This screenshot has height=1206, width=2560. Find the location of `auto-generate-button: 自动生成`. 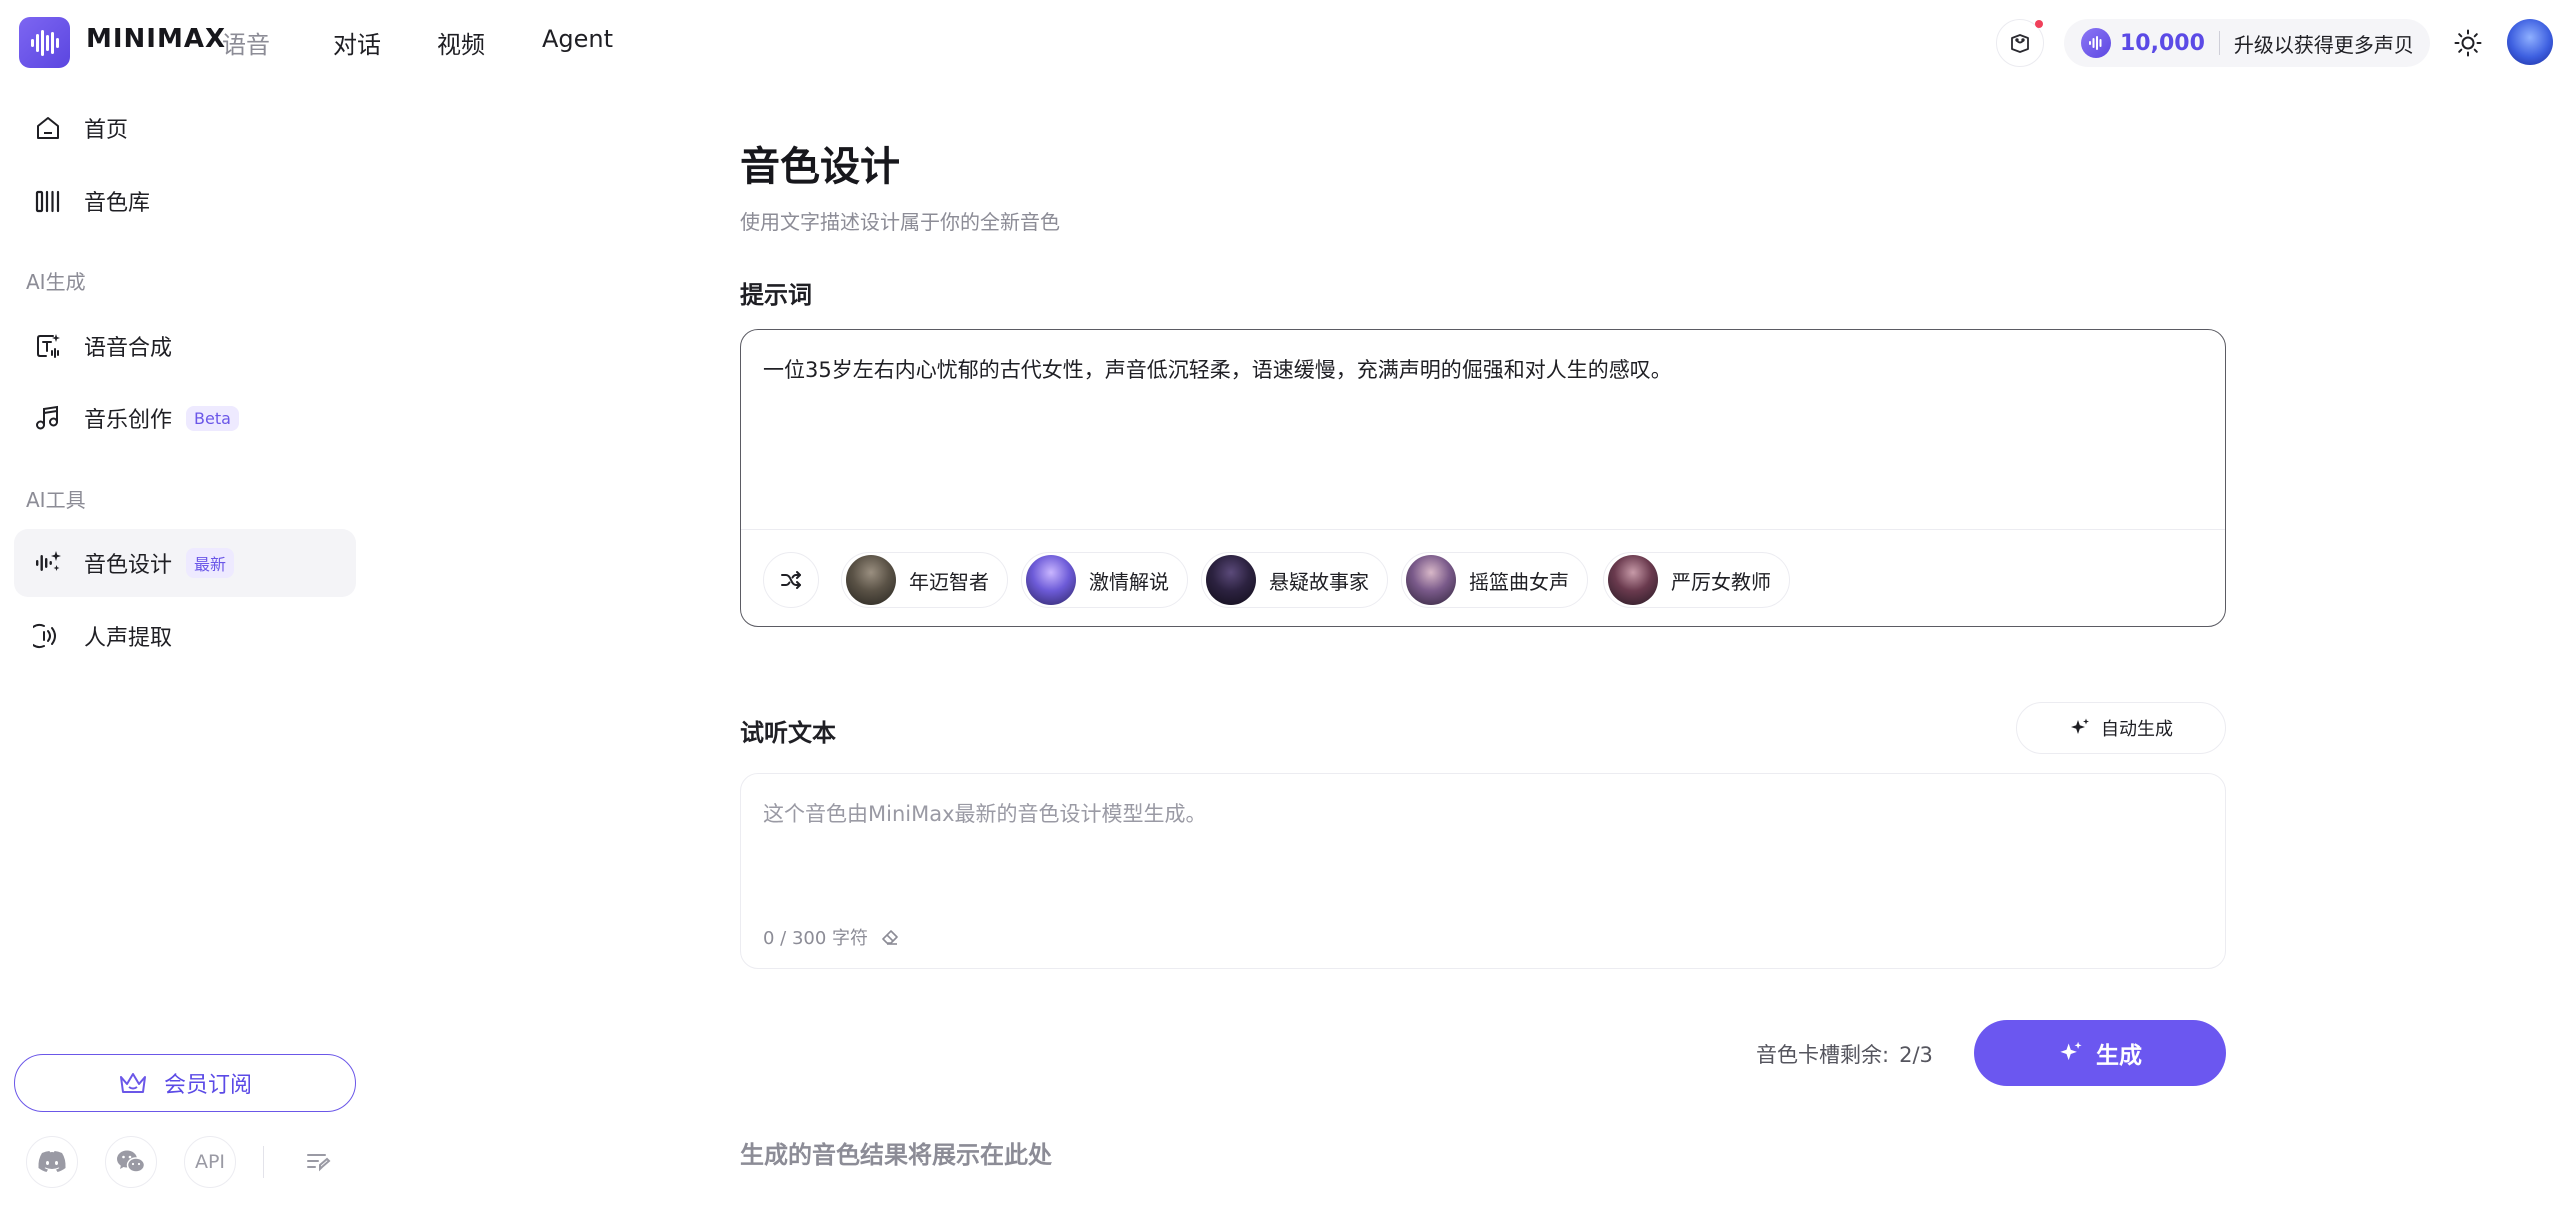

auto-generate-button: 自动生成 is located at coordinates (2121, 728).